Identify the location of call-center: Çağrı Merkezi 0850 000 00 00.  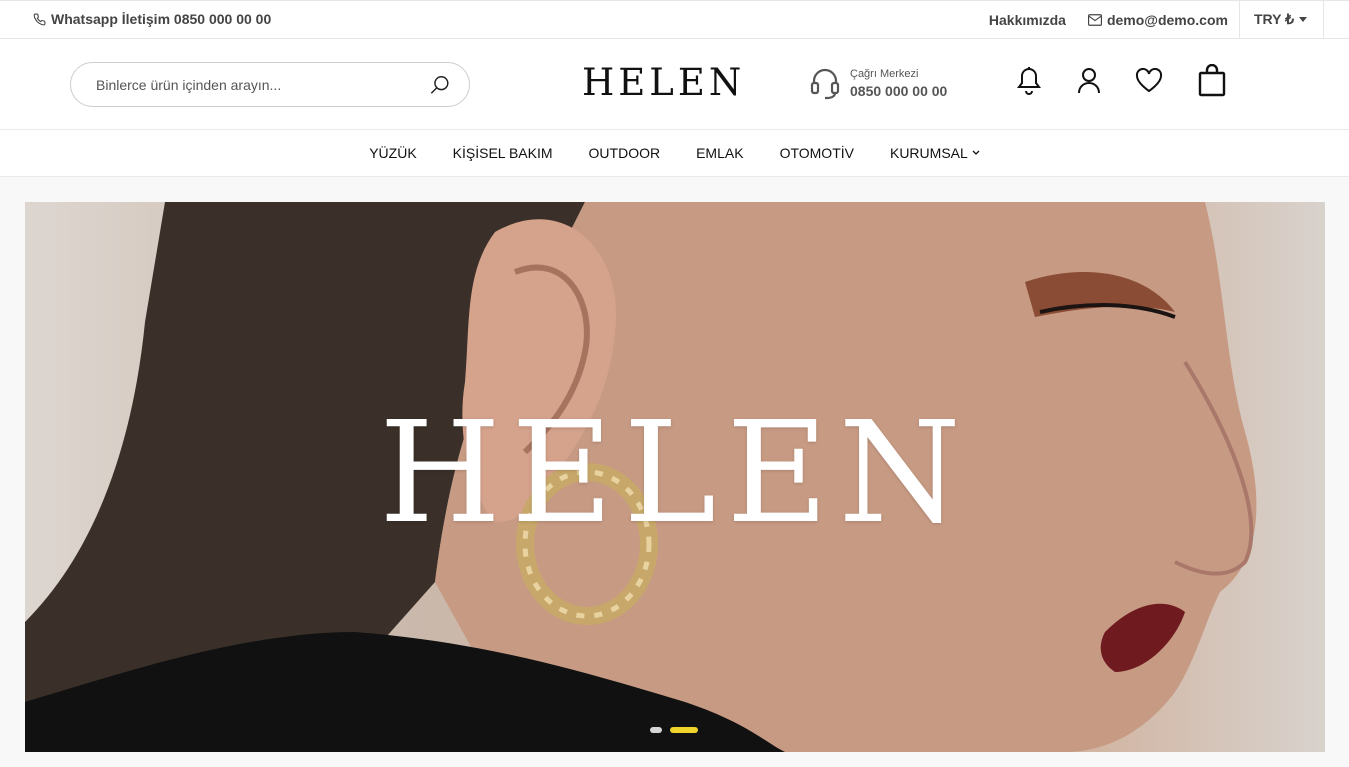
(878, 83).